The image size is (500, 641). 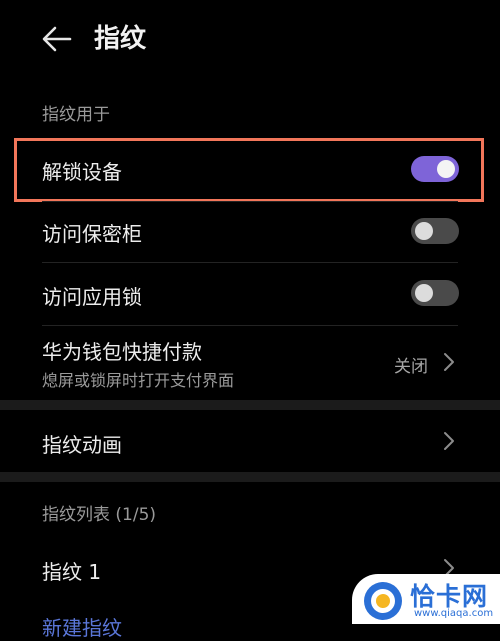 What do you see at coordinates (120, 39) in the screenshot?
I see `page-title: 指纹` at bounding box center [120, 39].